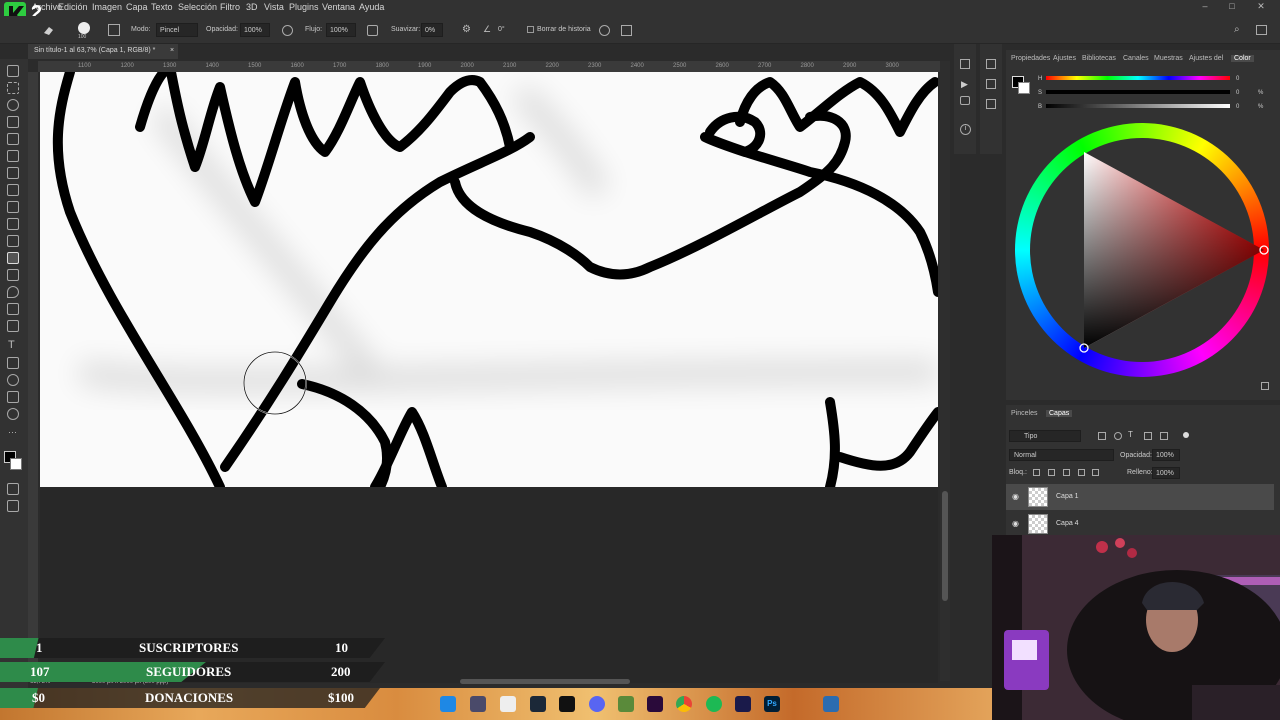 The height and width of the screenshot is (720, 1280). What do you see at coordinates (274, 7) in the screenshot?
I see `menu-vista: Vista` at bounding box center [274, 7].